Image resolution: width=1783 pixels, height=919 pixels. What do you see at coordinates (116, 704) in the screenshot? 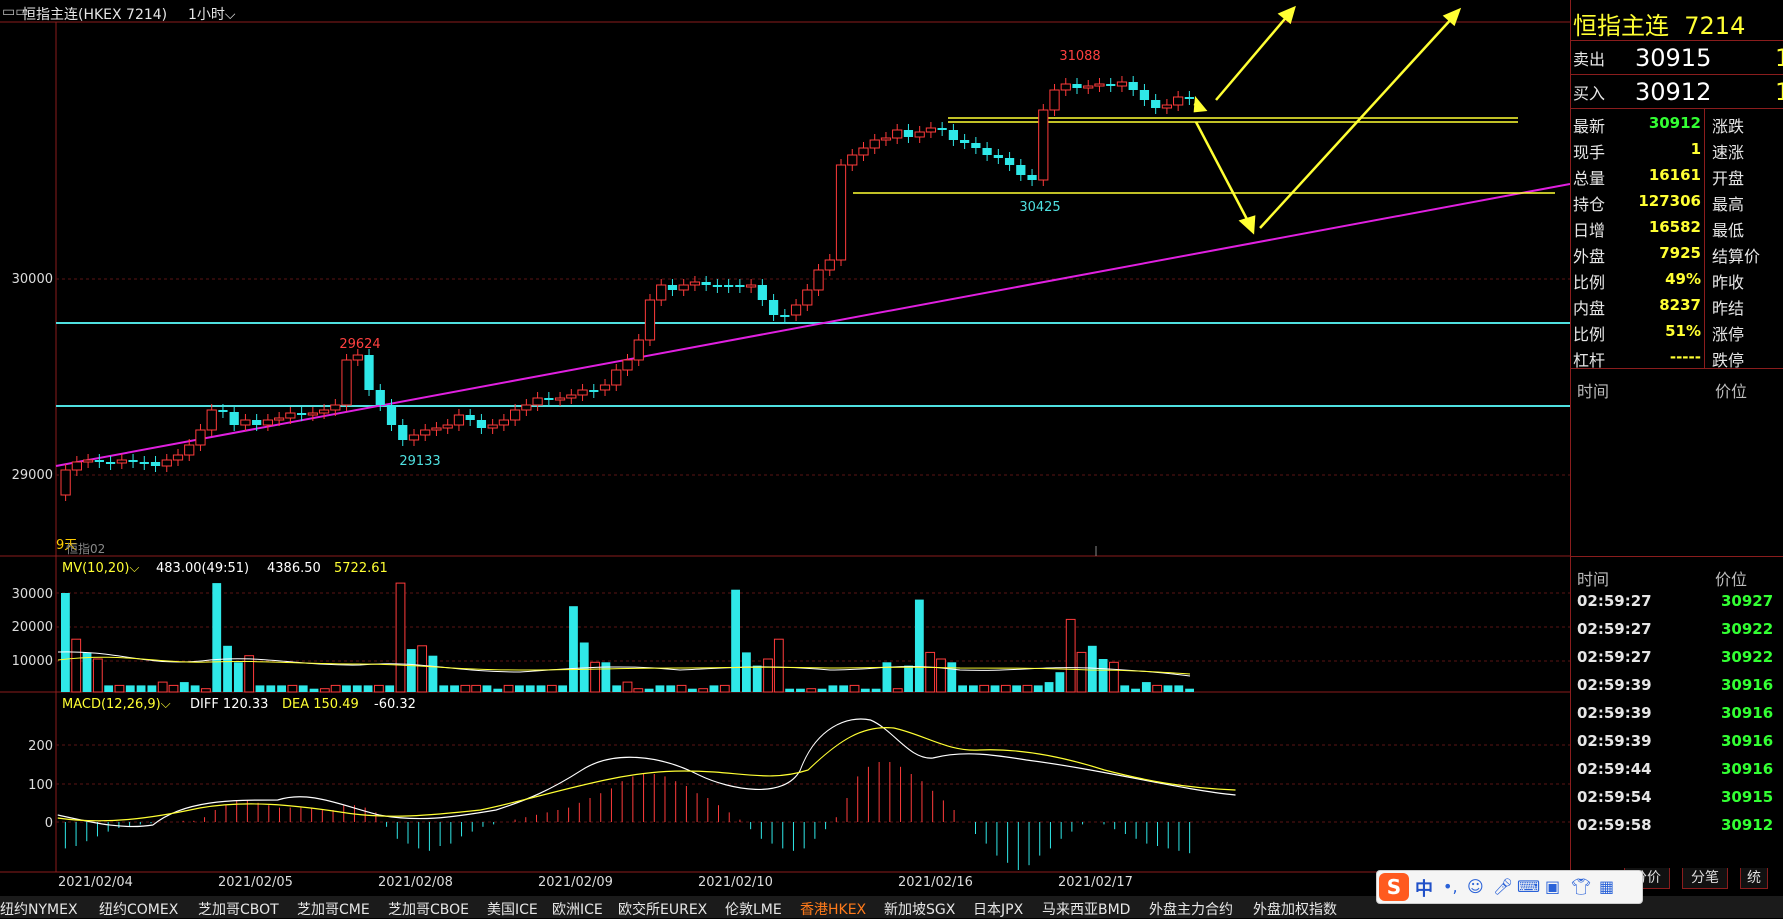
I see `macd-indicator: MACD(12,26,9)⌵` at bounding box center [116, 704].